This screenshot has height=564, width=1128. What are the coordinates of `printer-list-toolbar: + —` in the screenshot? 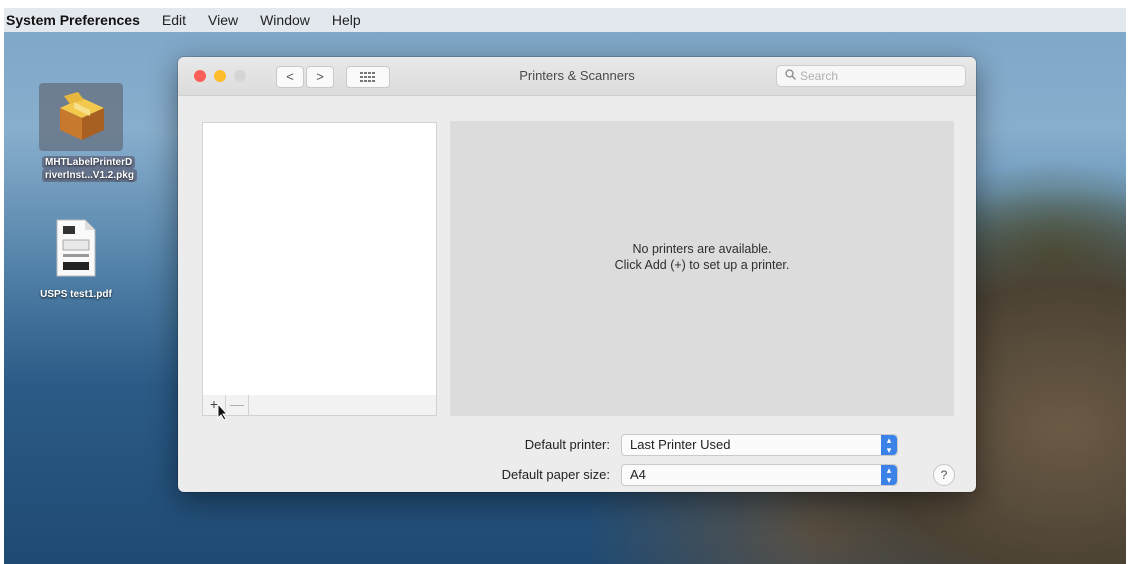 It's located at (319, 405).